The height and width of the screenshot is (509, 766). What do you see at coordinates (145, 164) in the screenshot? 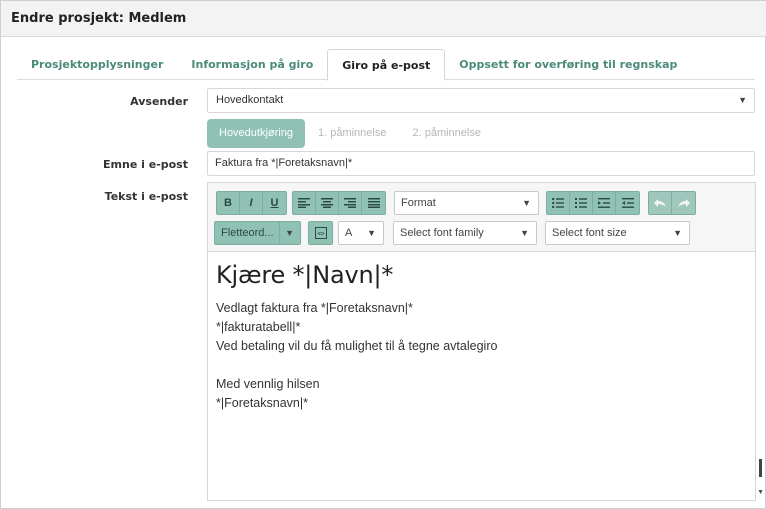
I see `subject-label: Emne i e-post` at bounding box center [145, 164].